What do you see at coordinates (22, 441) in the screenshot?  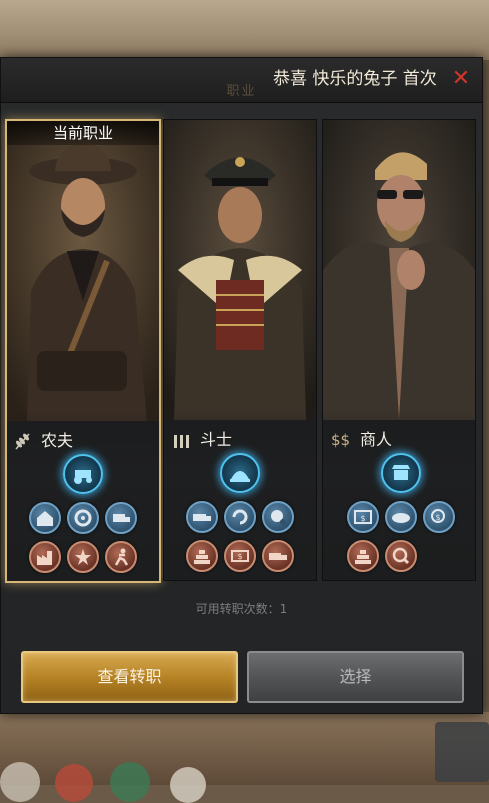 I see `wheat-icon` at bounding box center [22, 441].